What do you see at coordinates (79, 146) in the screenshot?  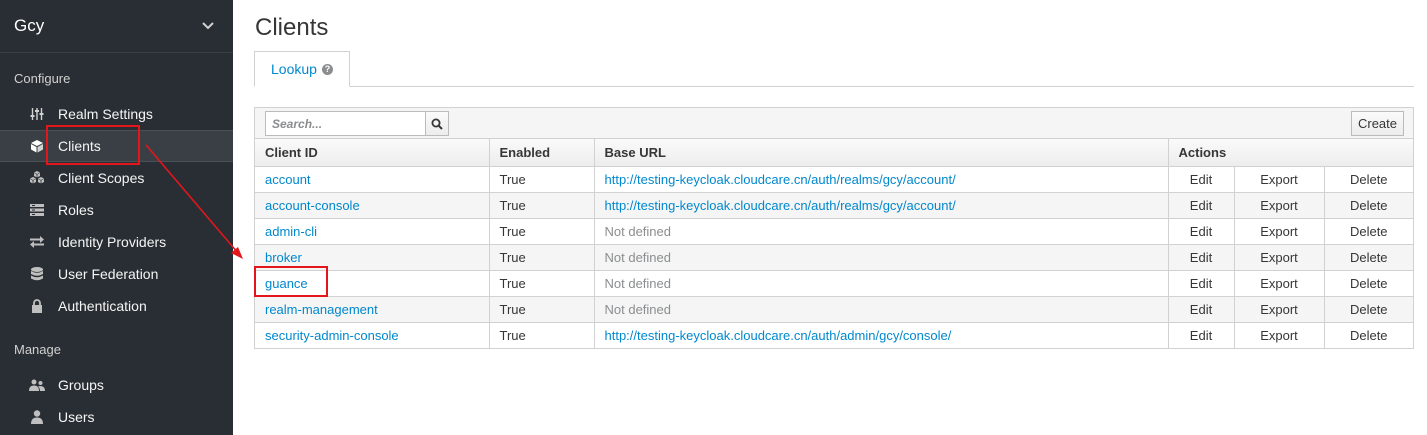 I see `sidebar-item-label: Clients` at bounding box center [79, 146].